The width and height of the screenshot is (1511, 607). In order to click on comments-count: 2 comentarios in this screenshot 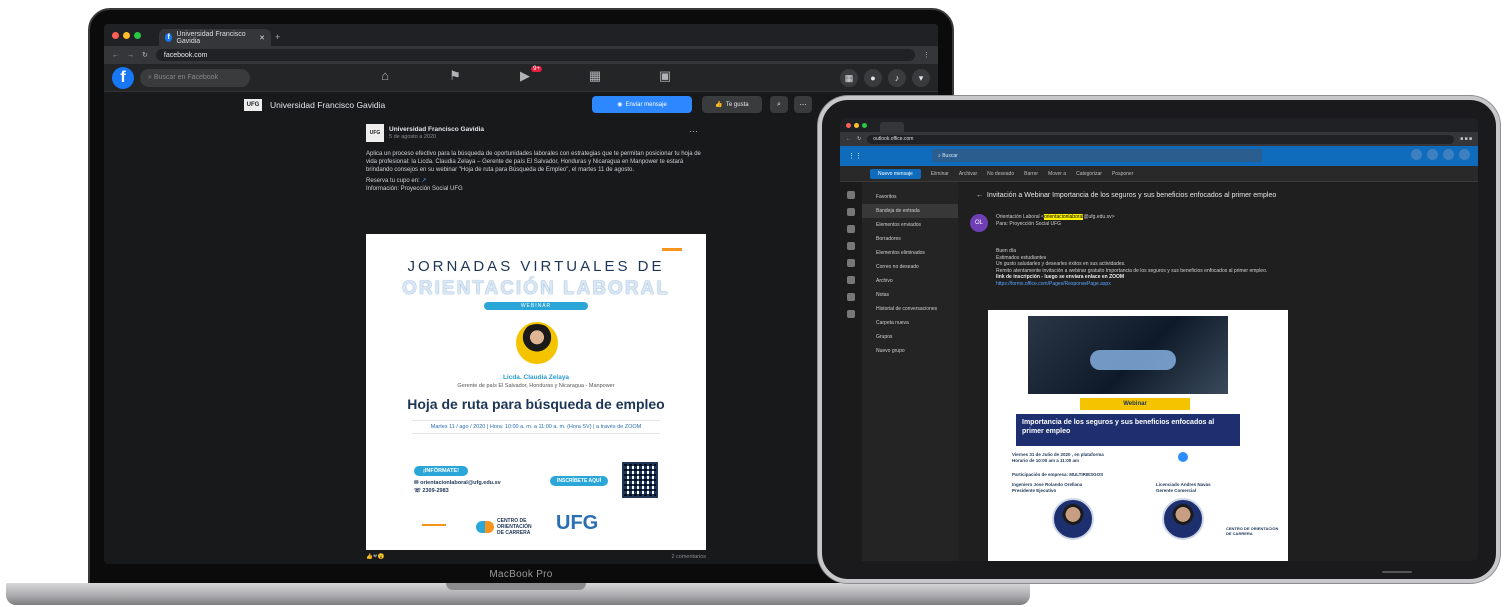, I will do `click(688, 559)`.